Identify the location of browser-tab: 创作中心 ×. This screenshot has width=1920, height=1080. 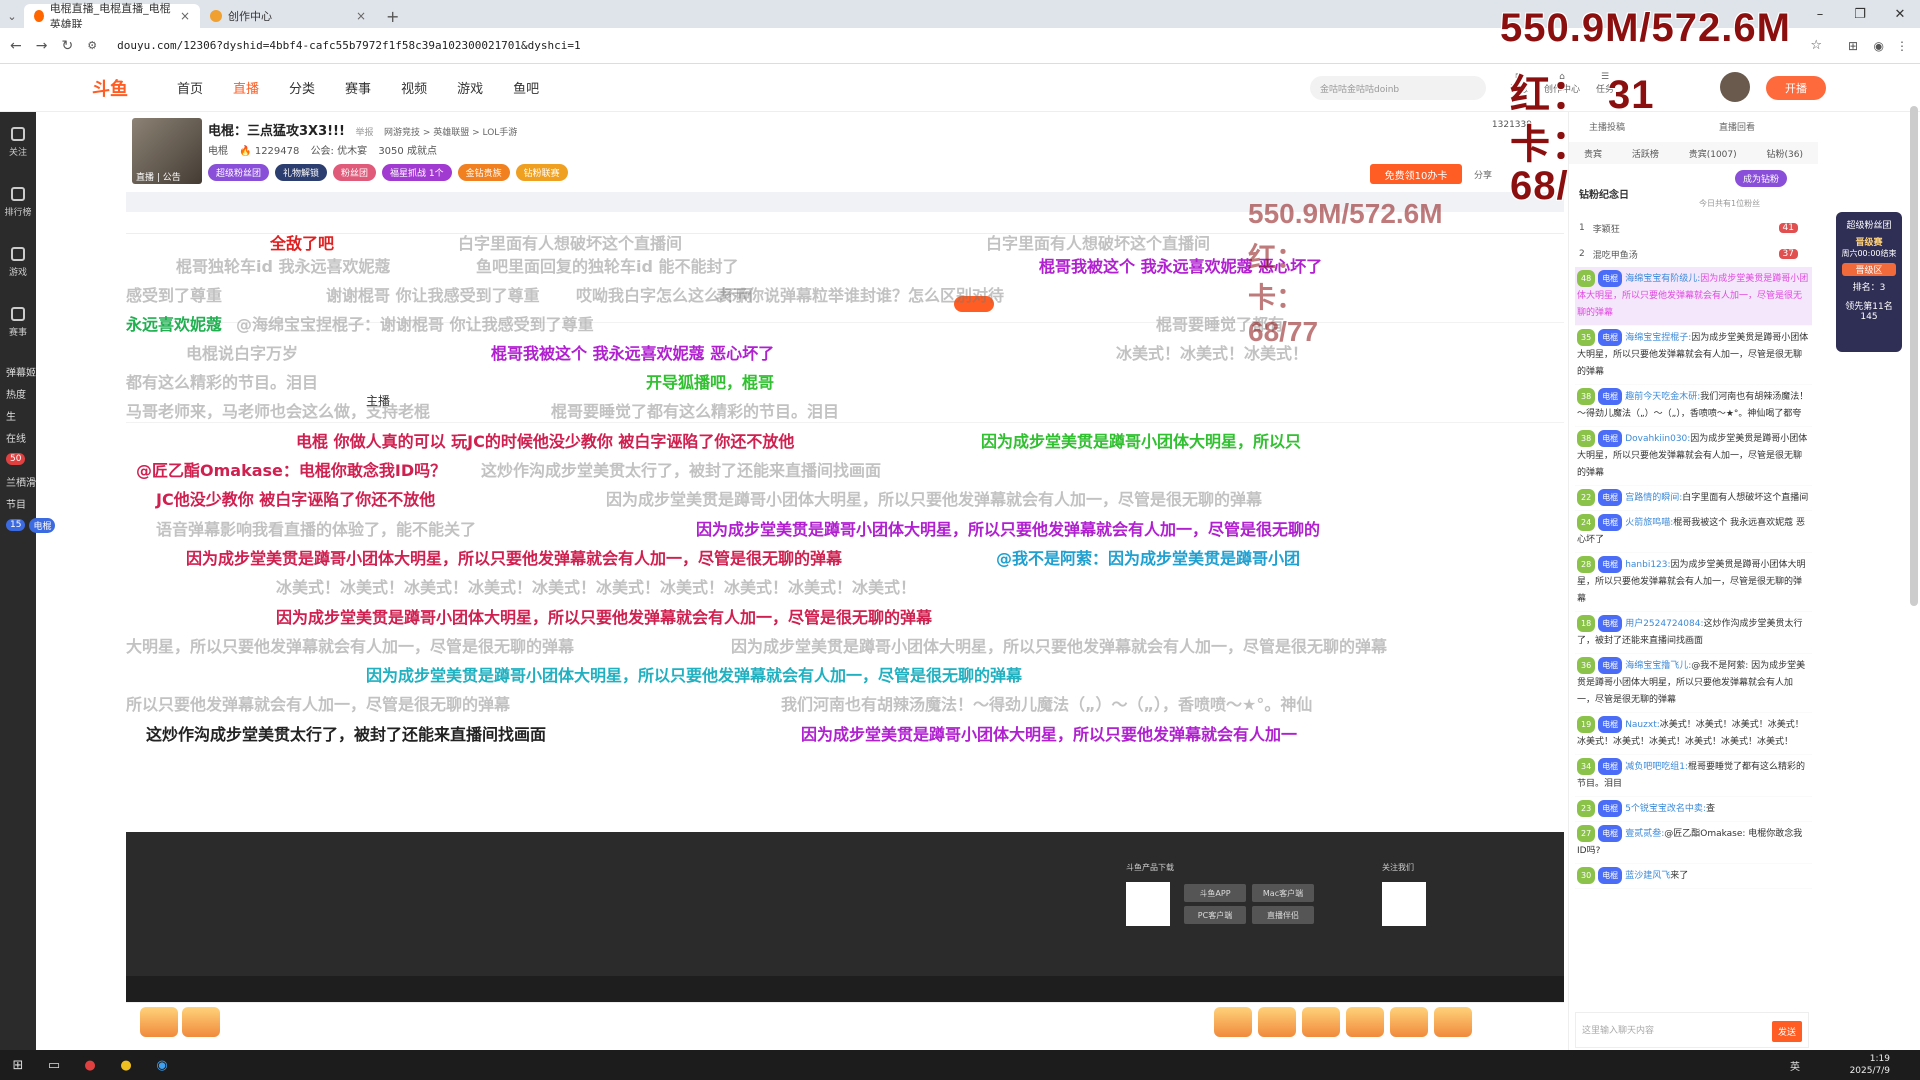
(288, 16).